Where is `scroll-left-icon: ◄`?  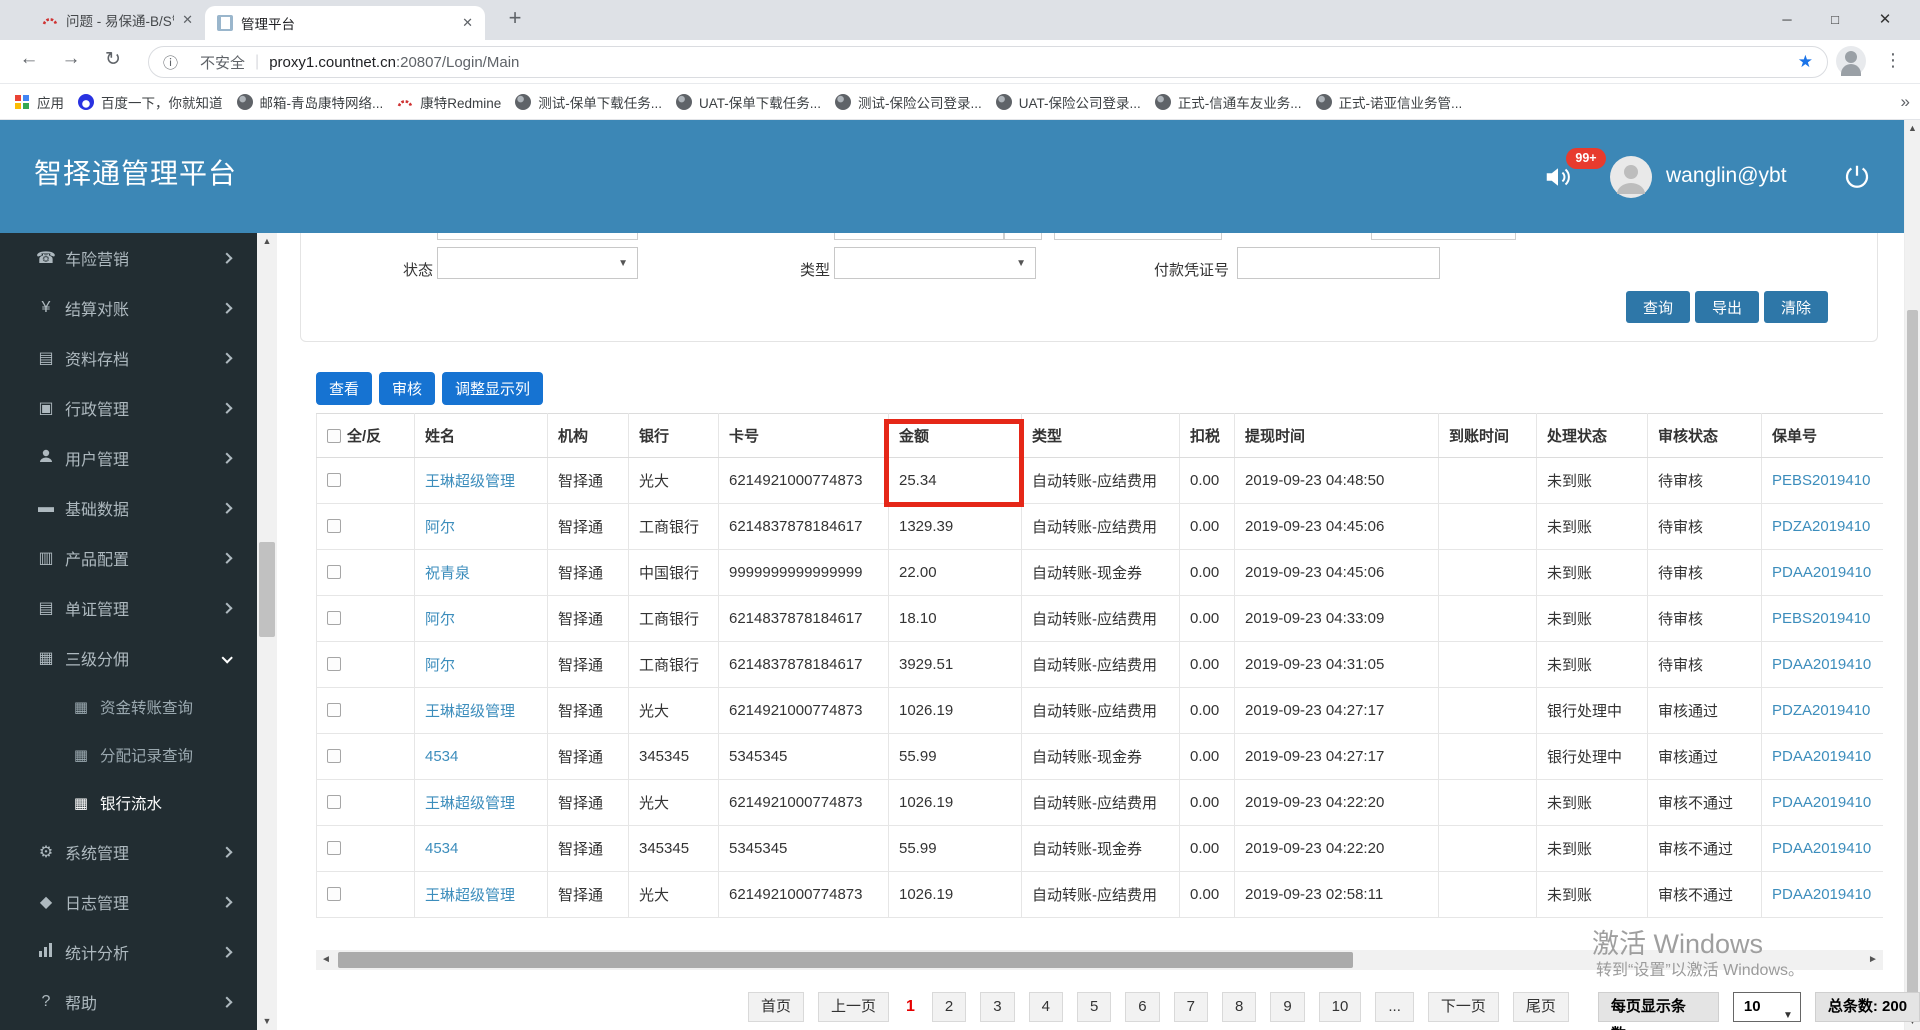
scroll-left-icon: ◄ is located at coordinates (326, 960).